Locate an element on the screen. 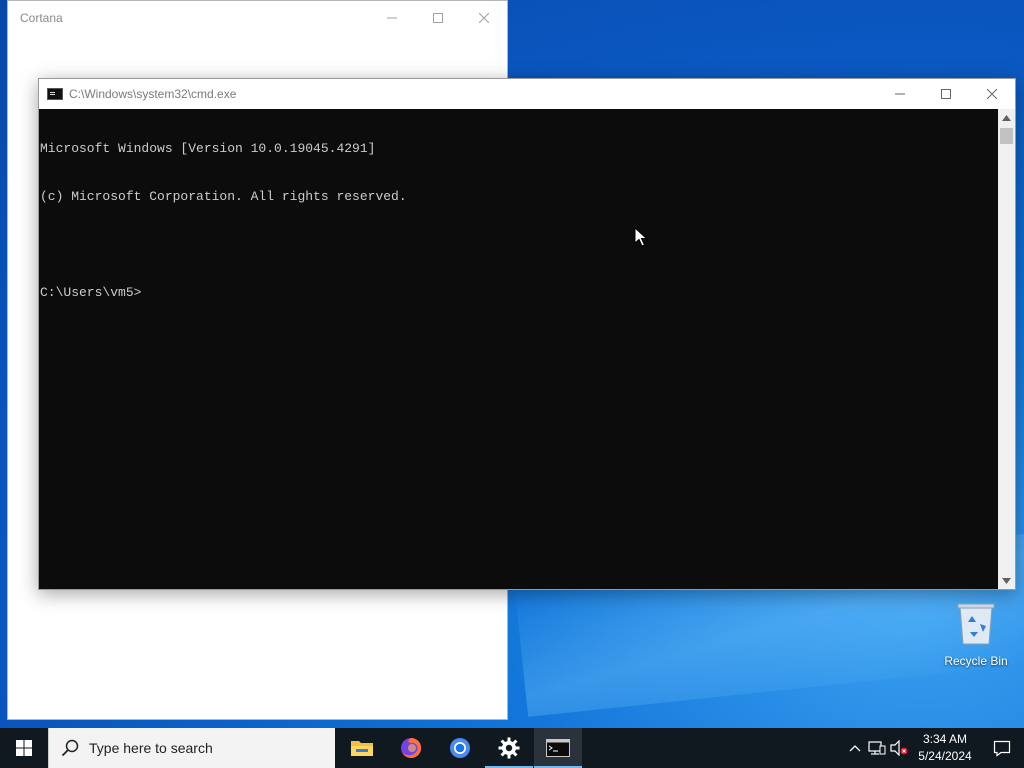 The width and height of the screenshot is (1024, 768). gear-icon is located at coordinates (509, 748).